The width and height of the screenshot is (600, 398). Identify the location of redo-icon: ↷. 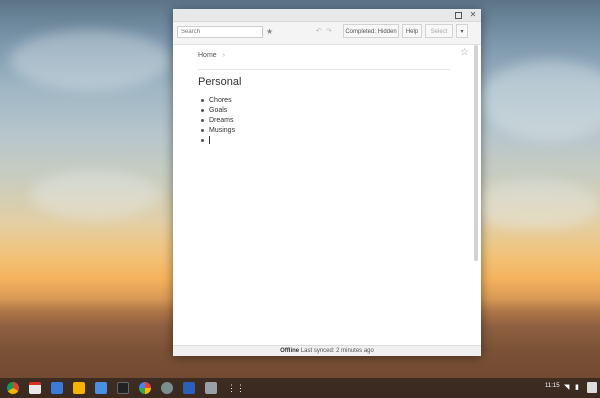
(329, 32).